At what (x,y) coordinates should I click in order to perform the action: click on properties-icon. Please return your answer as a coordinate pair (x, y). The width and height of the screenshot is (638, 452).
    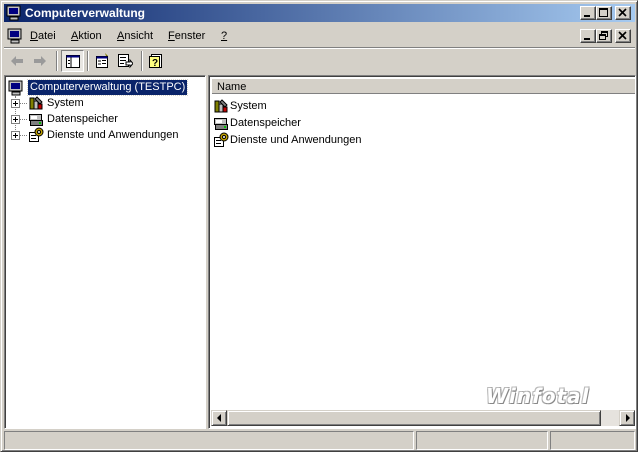
    Looking at the image, I should click on (102, 60).